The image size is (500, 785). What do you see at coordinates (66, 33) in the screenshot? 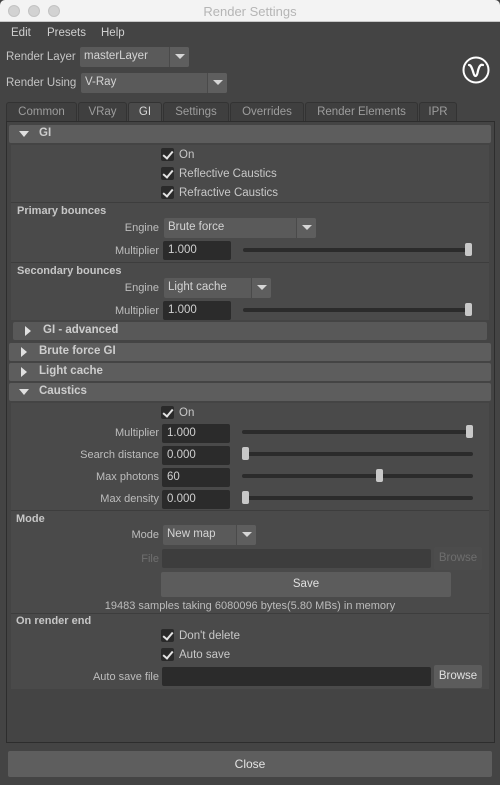
I see `menu-presets: Presets` at bounding box center [66, 33].